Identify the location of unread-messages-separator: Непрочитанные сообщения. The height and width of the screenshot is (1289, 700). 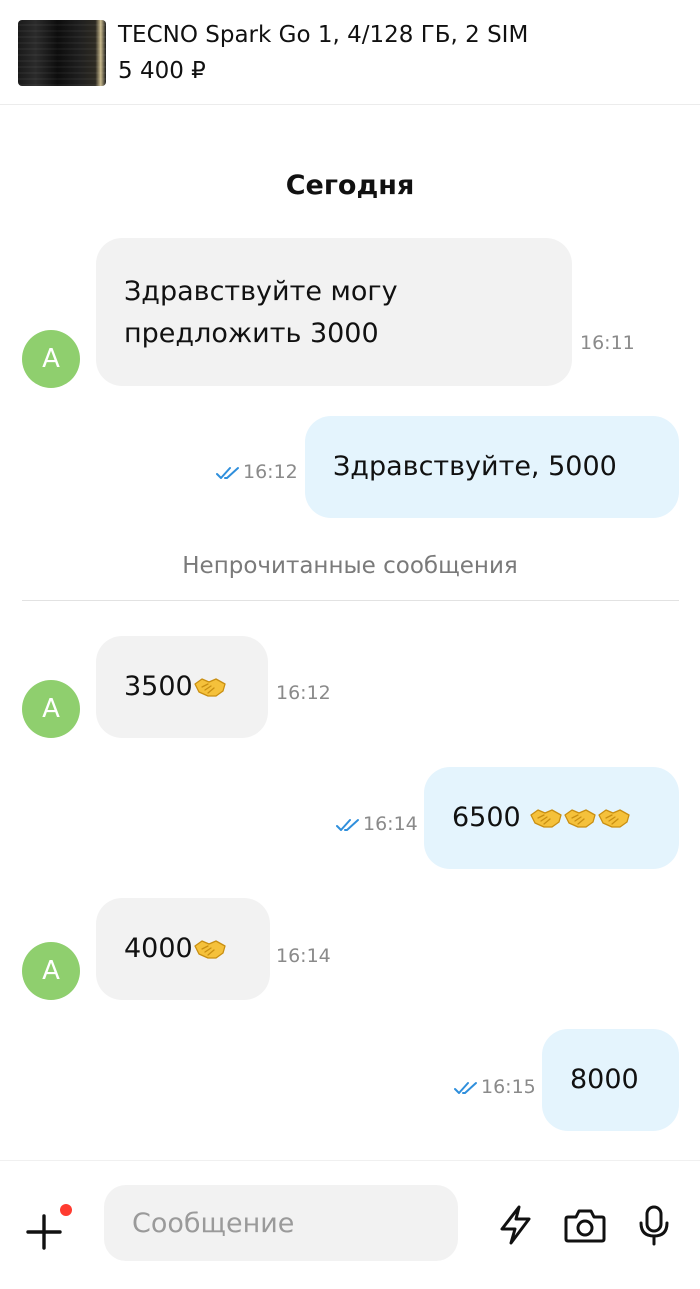
(350, 566).